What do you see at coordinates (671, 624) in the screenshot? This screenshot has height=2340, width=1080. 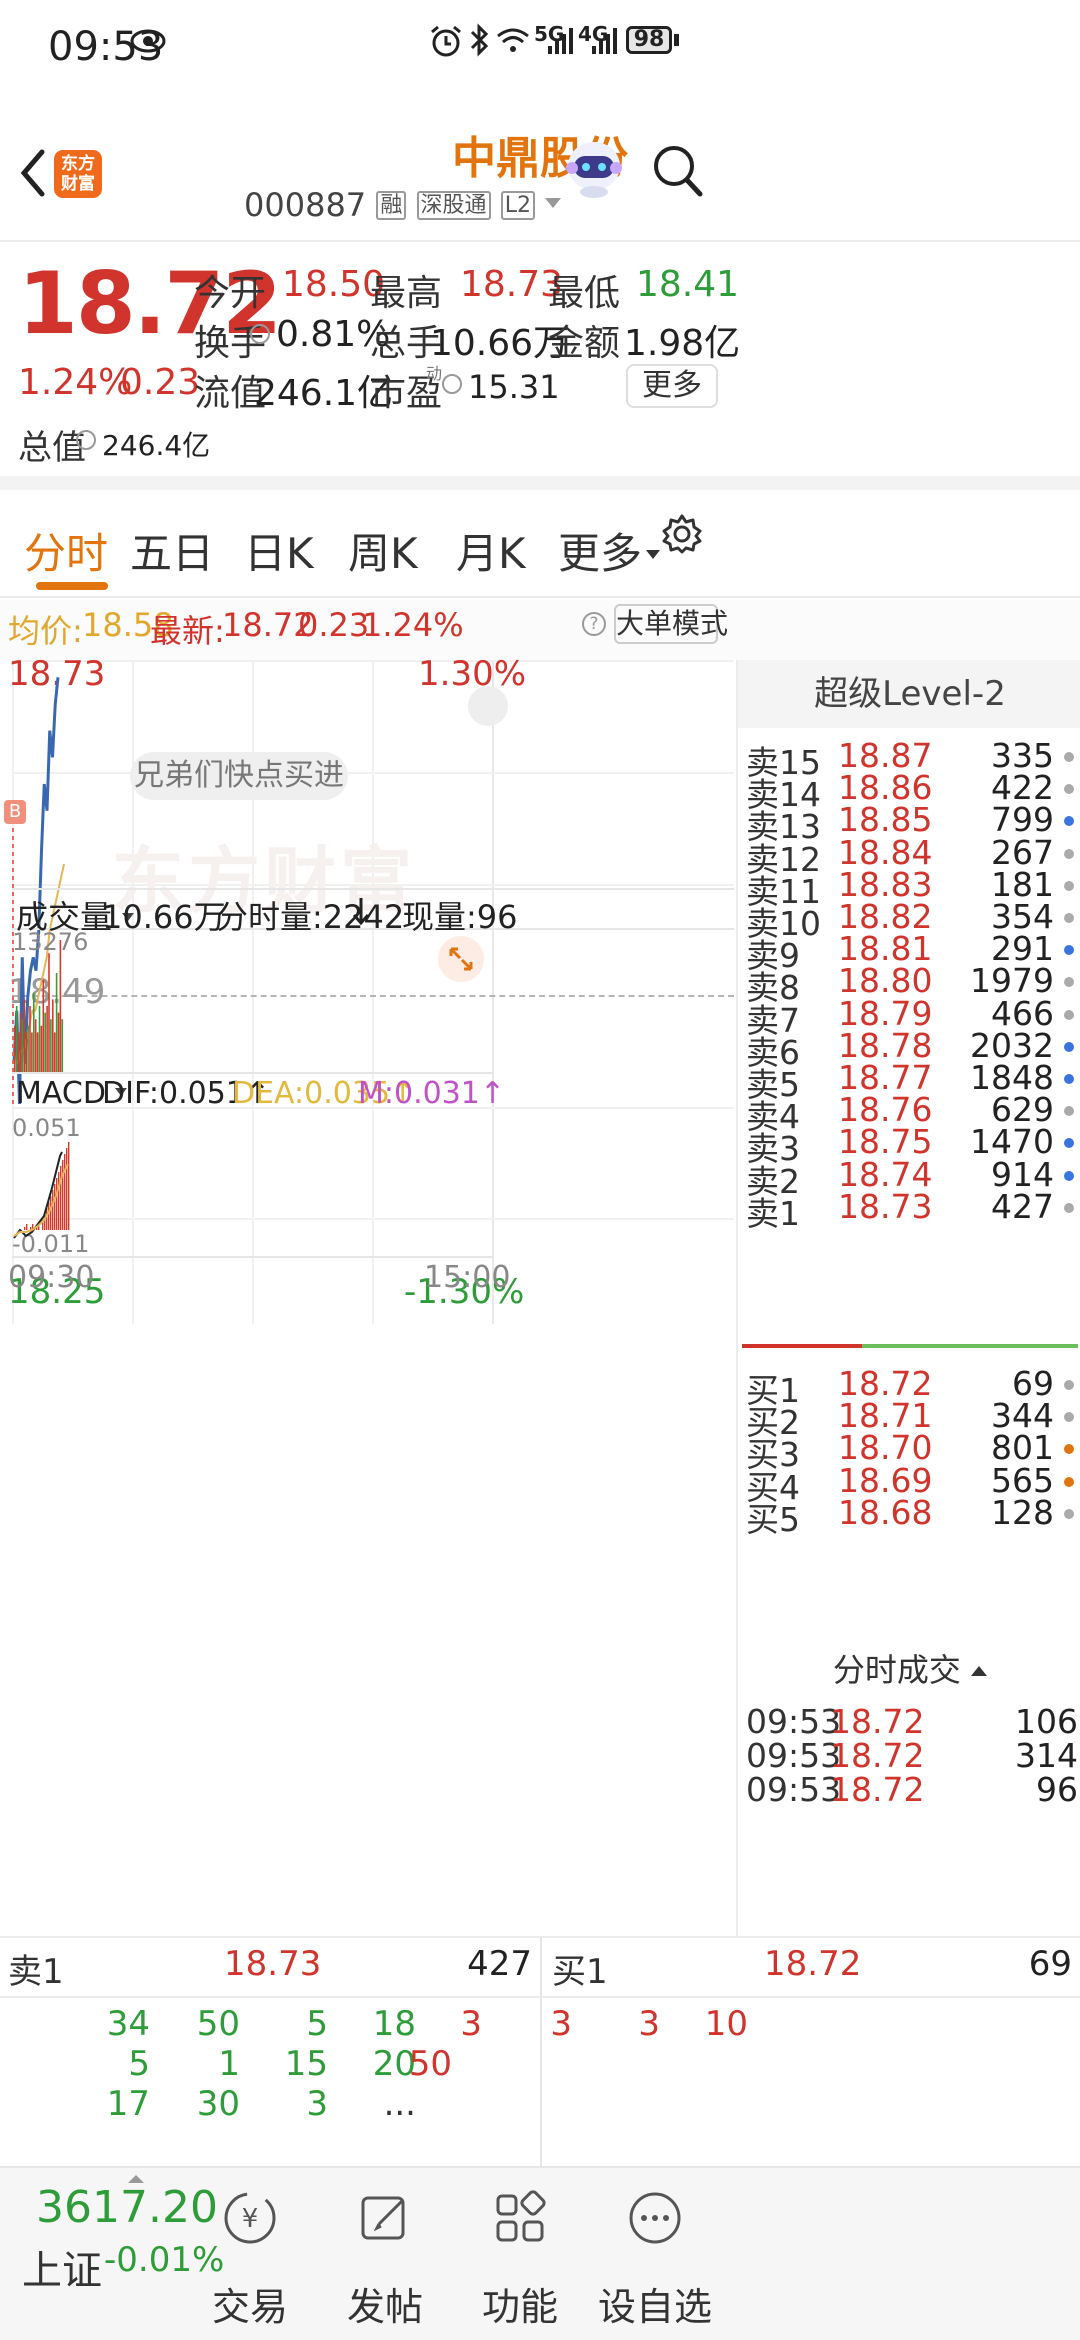 I see `big-order-mode-button: 大单模式` at bounding box center [671, 624].